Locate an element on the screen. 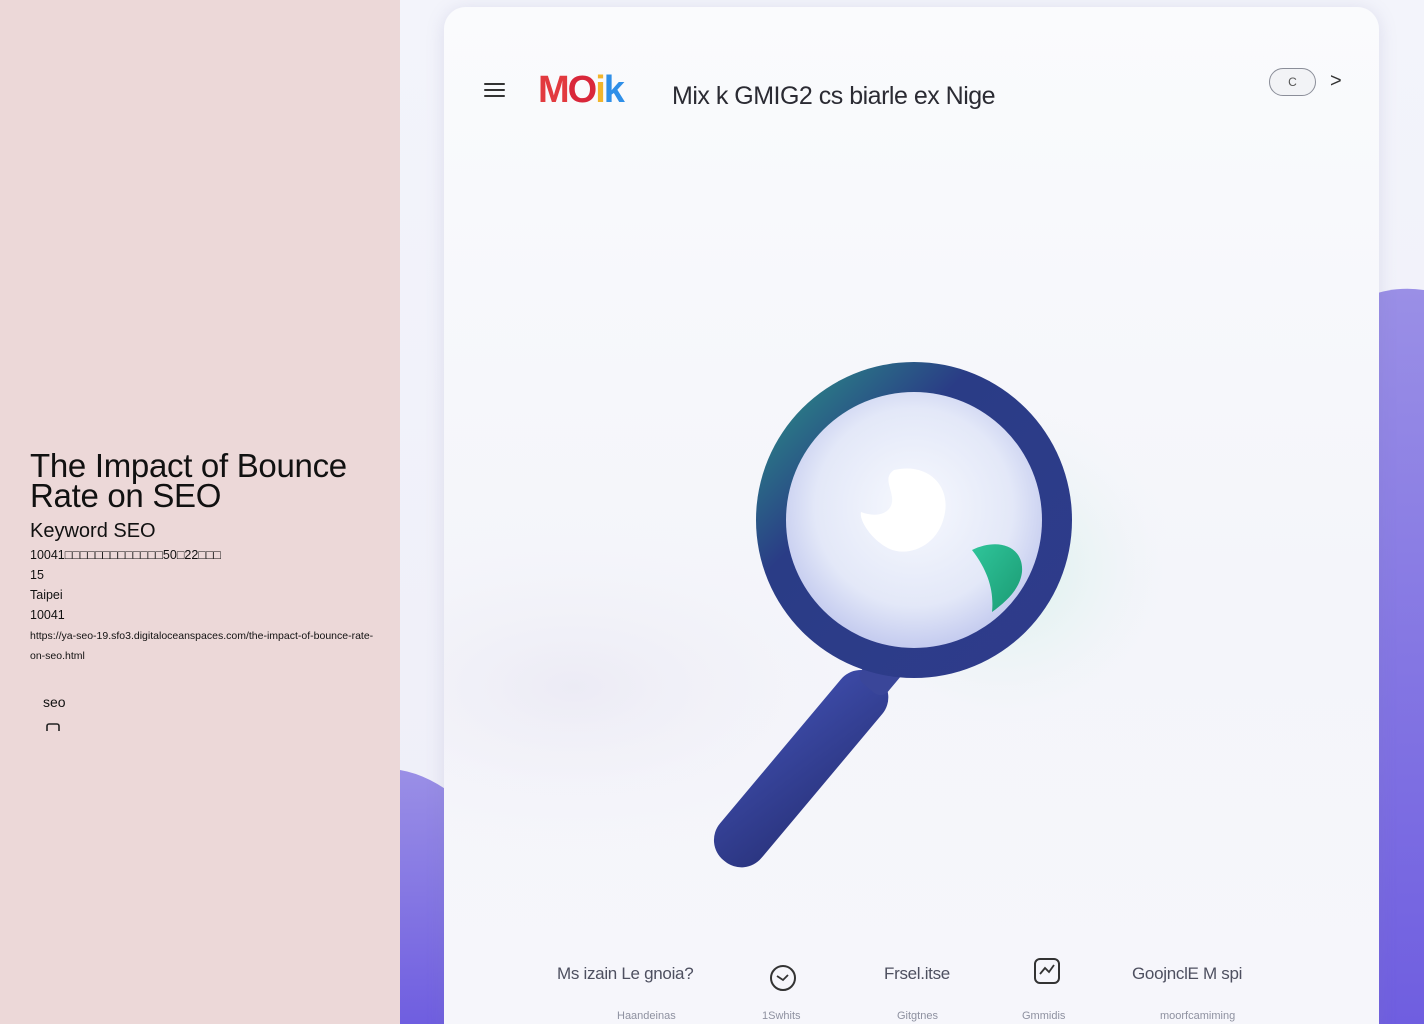 The image size is (1424, 1024). magnifying-glass-icon is located at coordinates (892, 615).